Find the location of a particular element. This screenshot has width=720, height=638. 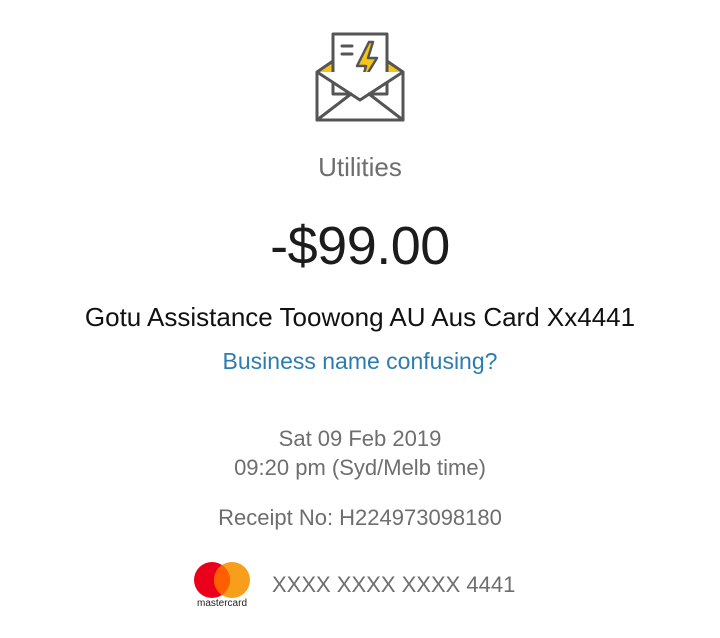

envelope-bill-lightning-icon is located at coordinates (360, 77).